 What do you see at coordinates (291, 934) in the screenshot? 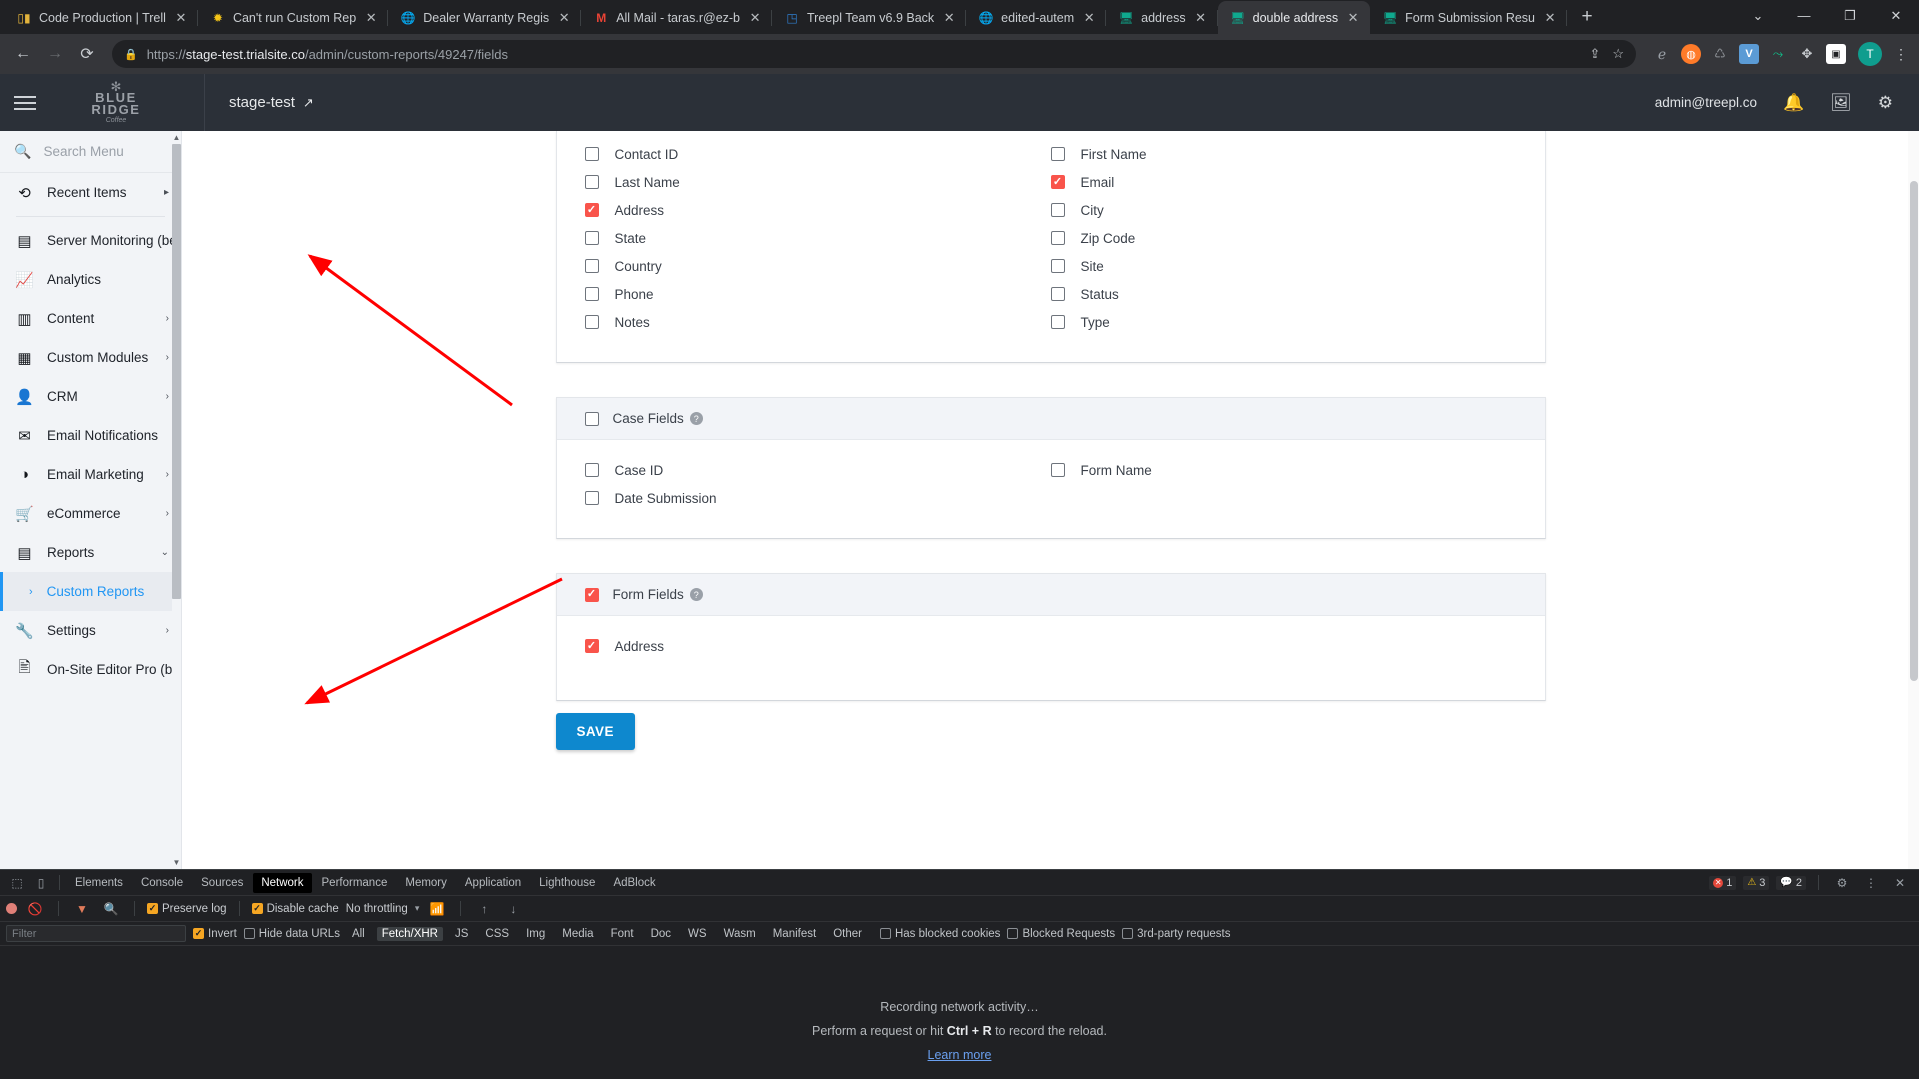
I see `hide-data-urls-toggle: Hide data URLs` at bounding box center [291, 934].